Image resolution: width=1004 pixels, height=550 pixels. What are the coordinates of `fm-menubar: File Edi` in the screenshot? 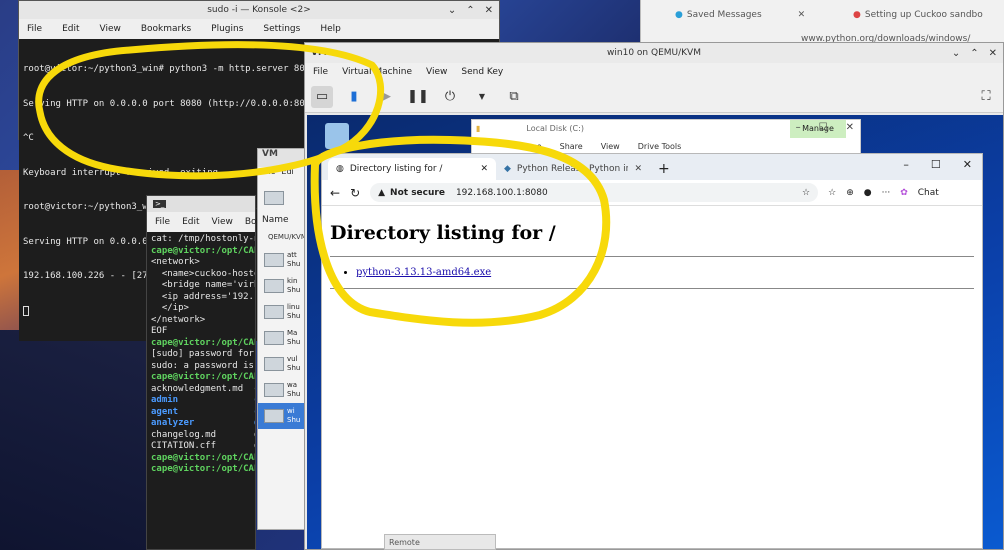 It's located at (281, 174).